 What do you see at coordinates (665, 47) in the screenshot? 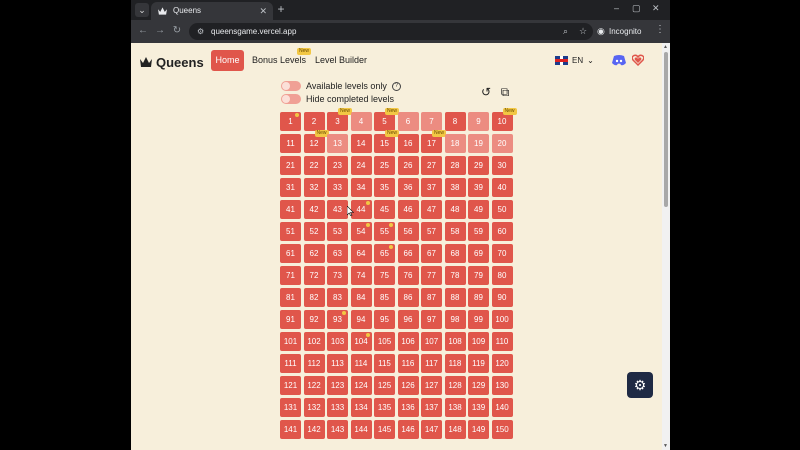
I see `scroll-up-icon: ▲` at bounding box center [665, 47].